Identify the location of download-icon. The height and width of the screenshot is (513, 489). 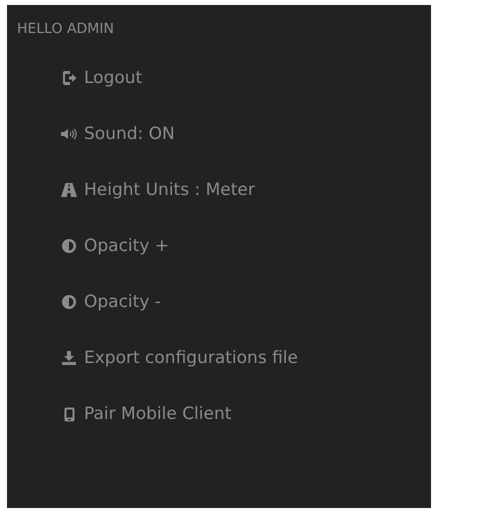
(69, 358).